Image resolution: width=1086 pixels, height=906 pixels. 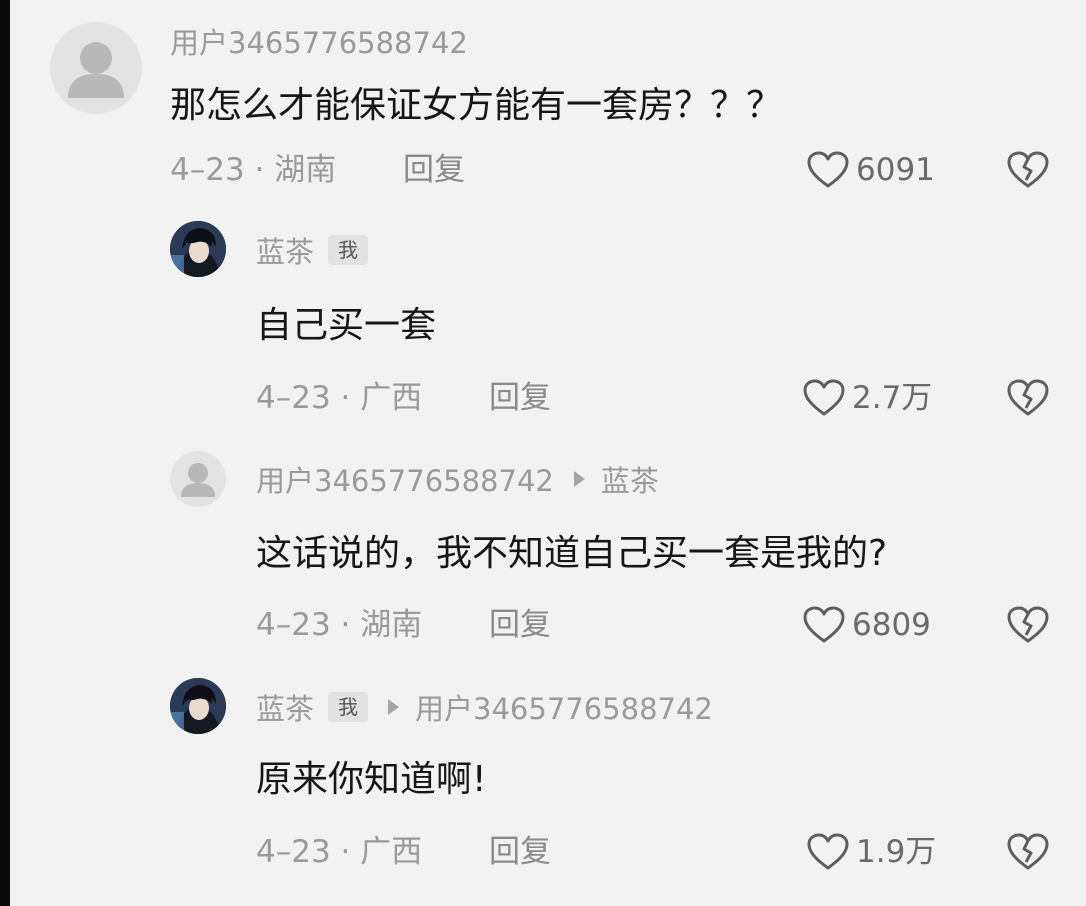 I want to click on like-count: 1.9万, so click(x=896, y=852).